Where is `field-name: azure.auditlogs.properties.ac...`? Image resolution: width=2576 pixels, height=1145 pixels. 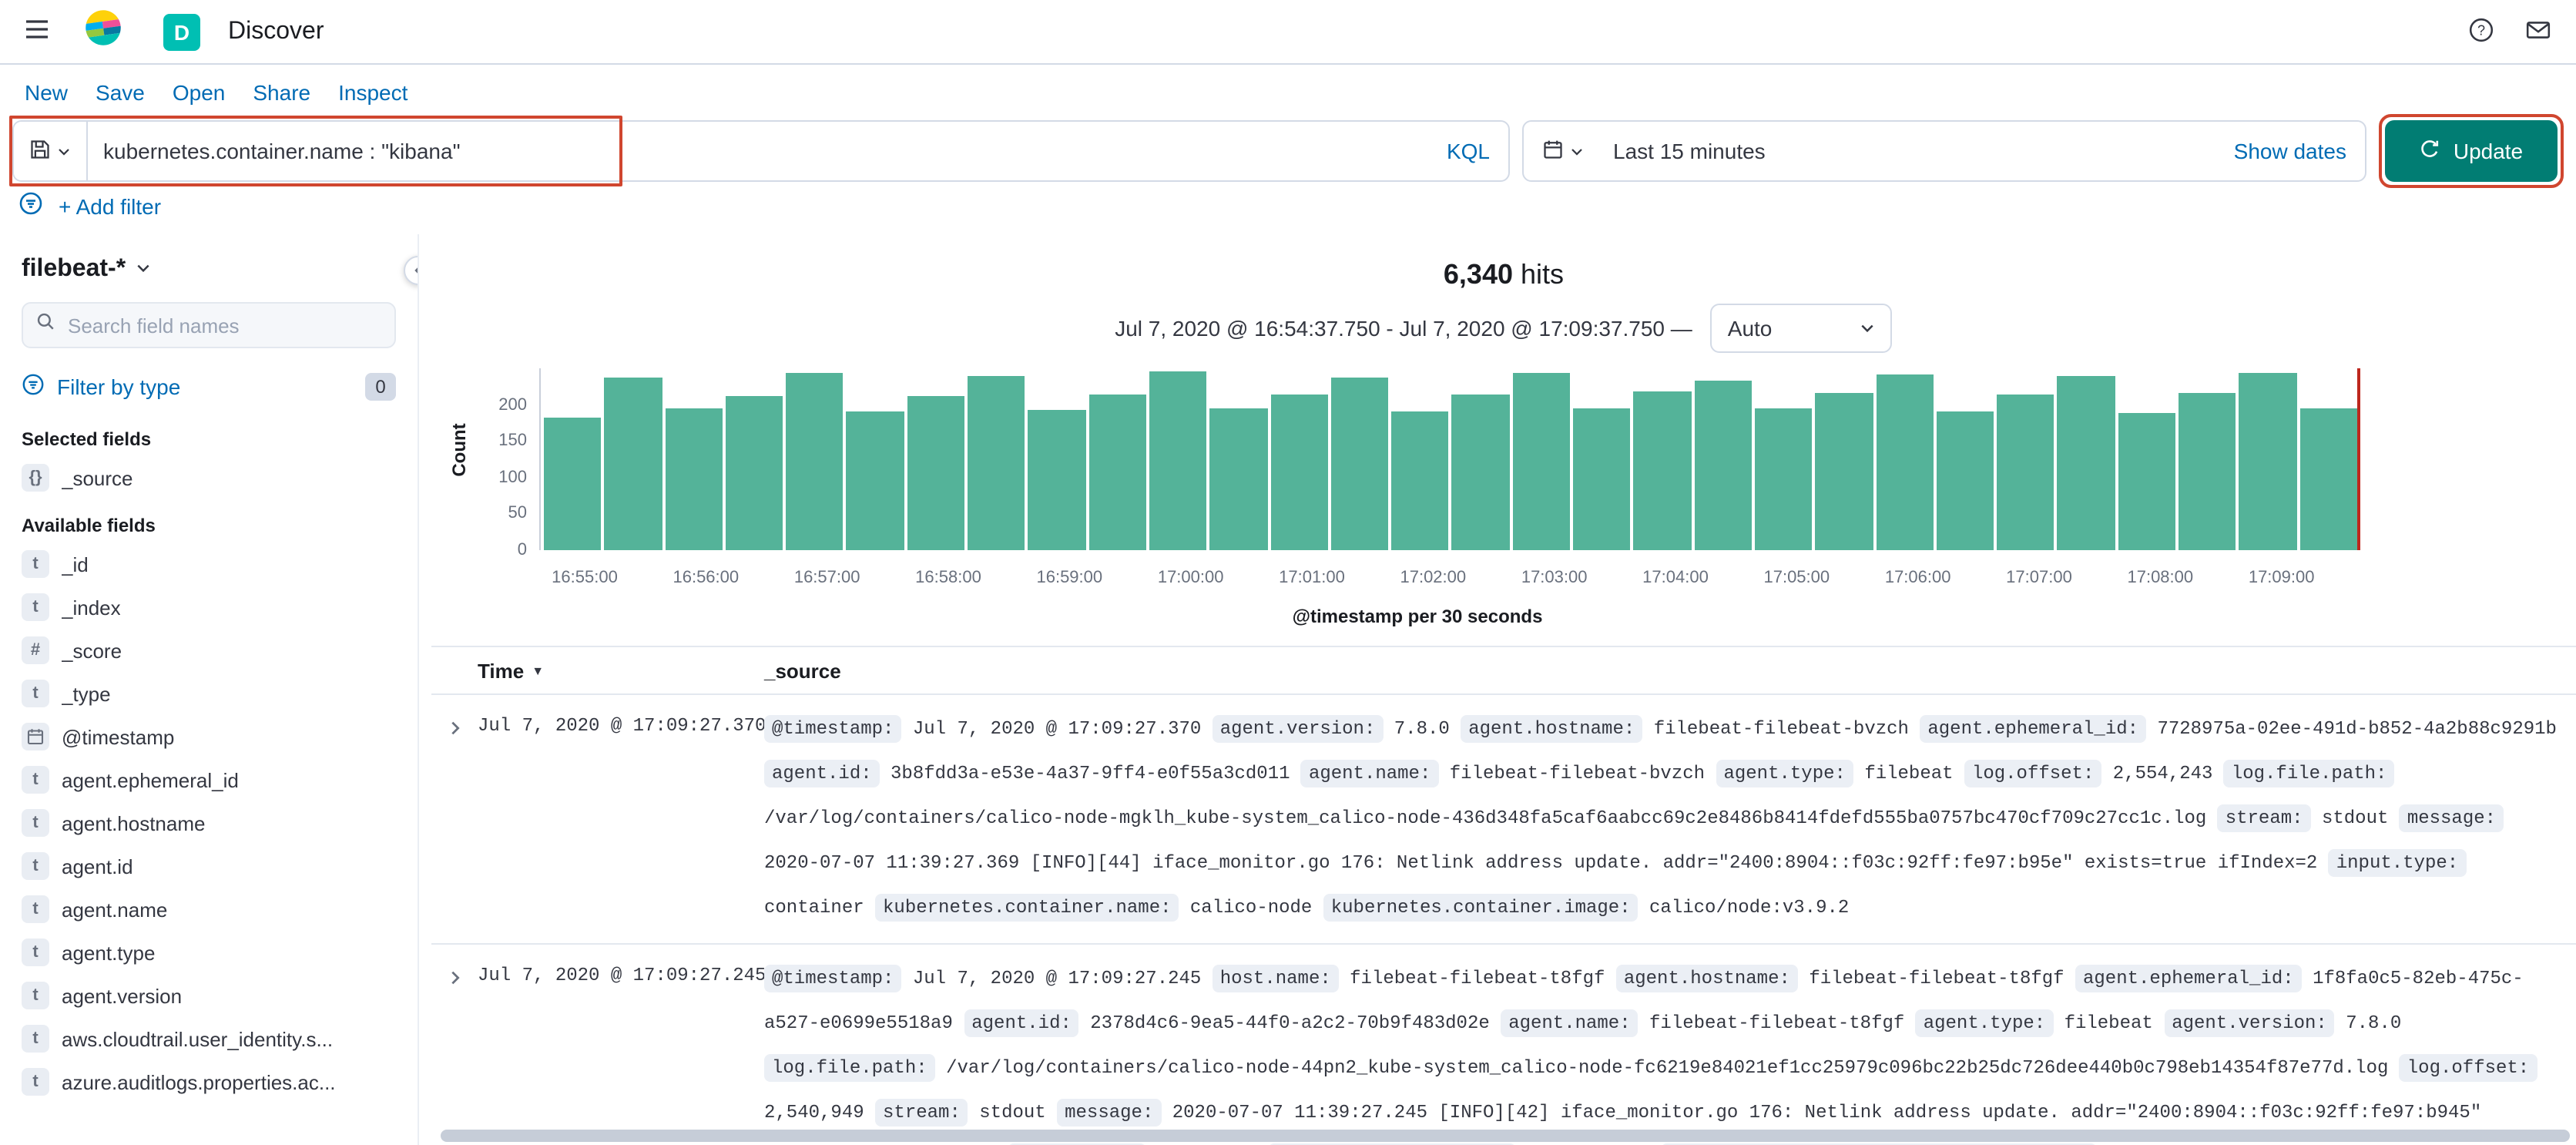
field-name: azure.auditlogs.properties.ac... is located at coordinates (199, 1081).